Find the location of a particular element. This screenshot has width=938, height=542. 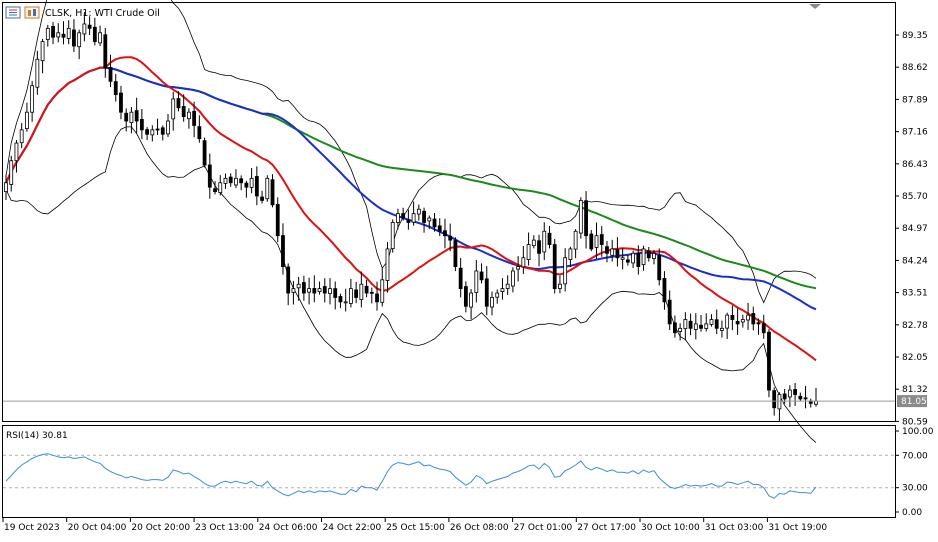

time-tick-label: 19 Oct 2023 is located at coordinates (32, 528).